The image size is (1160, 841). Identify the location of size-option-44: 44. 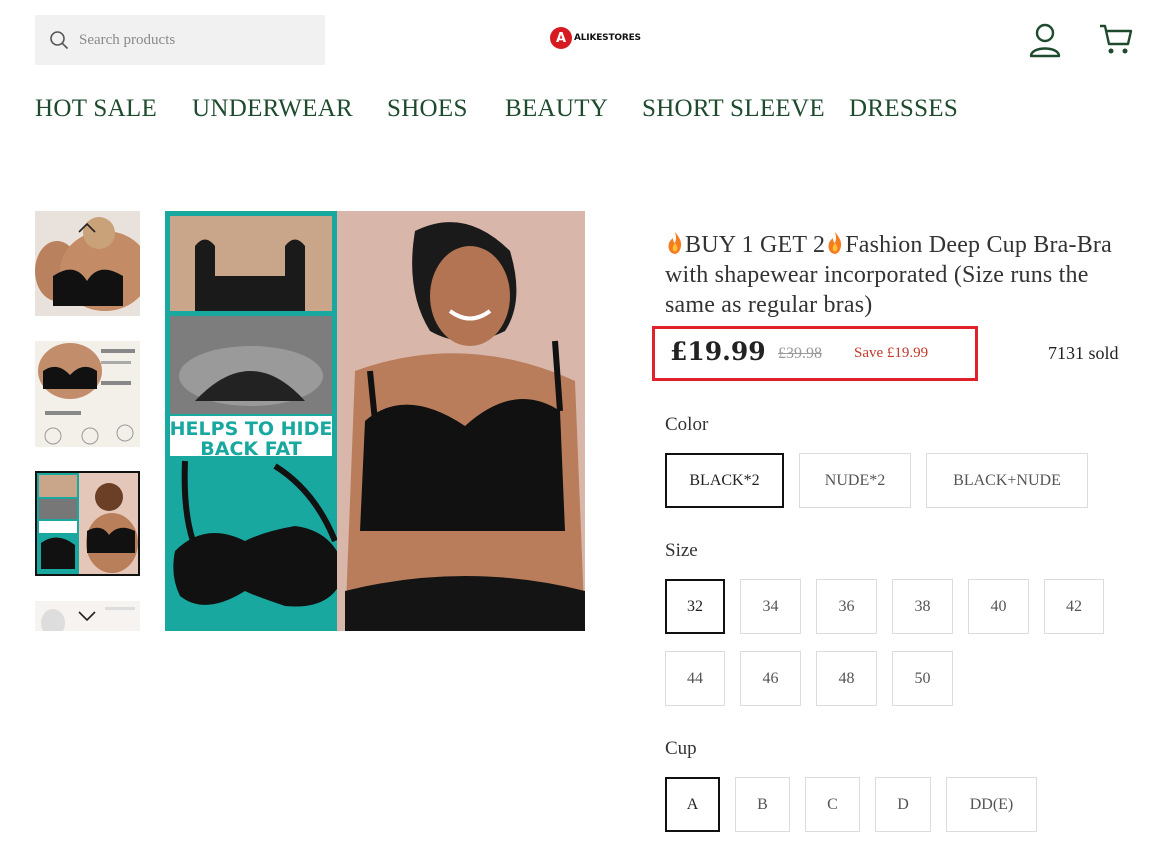
(695, 678).